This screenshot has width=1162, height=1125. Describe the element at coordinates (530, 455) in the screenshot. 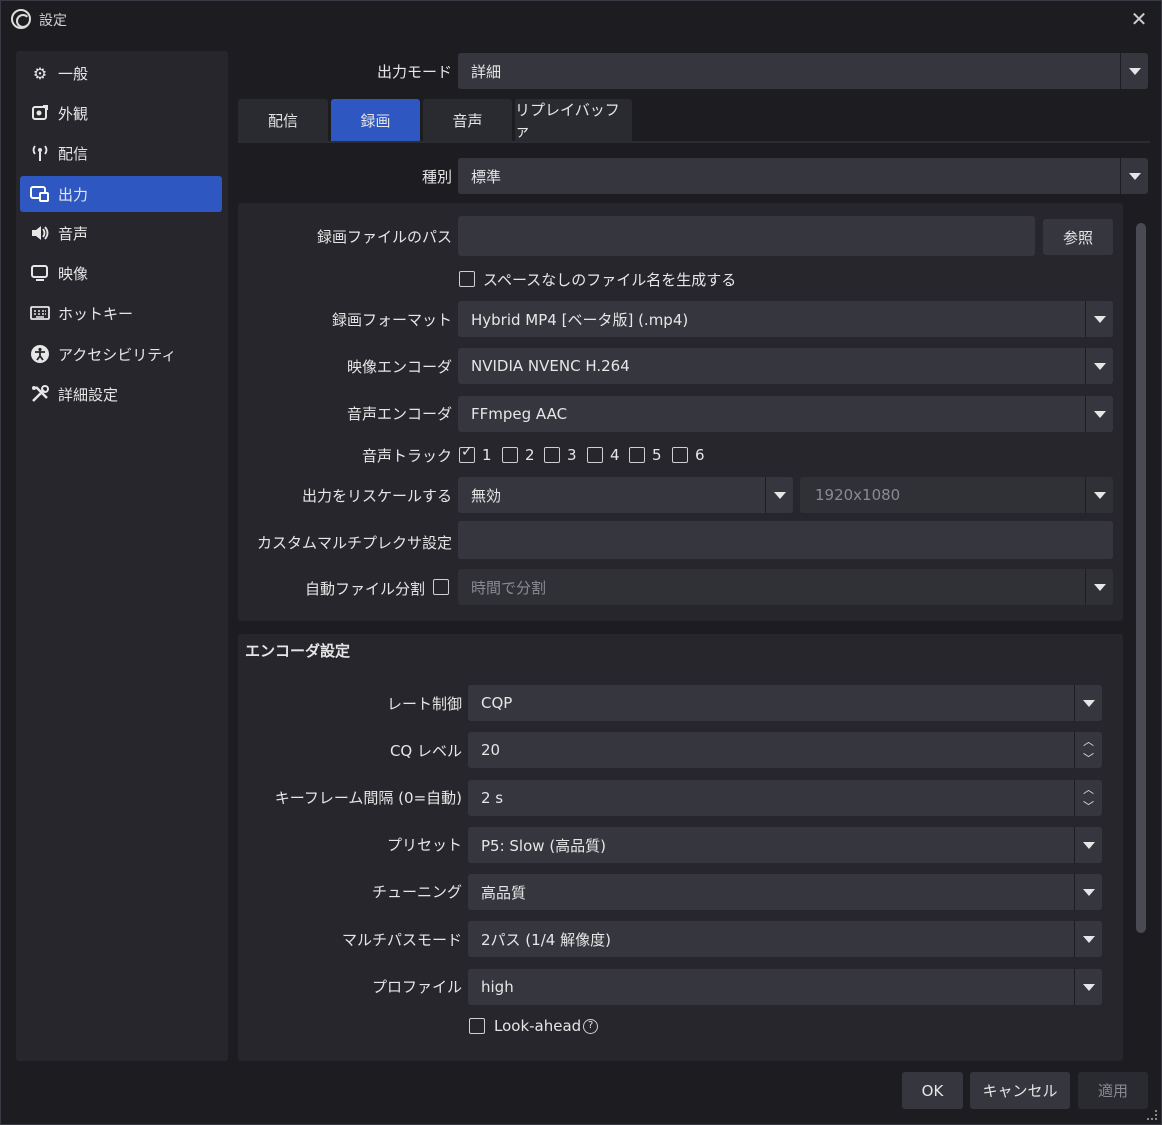

I see `audio-track-2-label: 2` at that location.